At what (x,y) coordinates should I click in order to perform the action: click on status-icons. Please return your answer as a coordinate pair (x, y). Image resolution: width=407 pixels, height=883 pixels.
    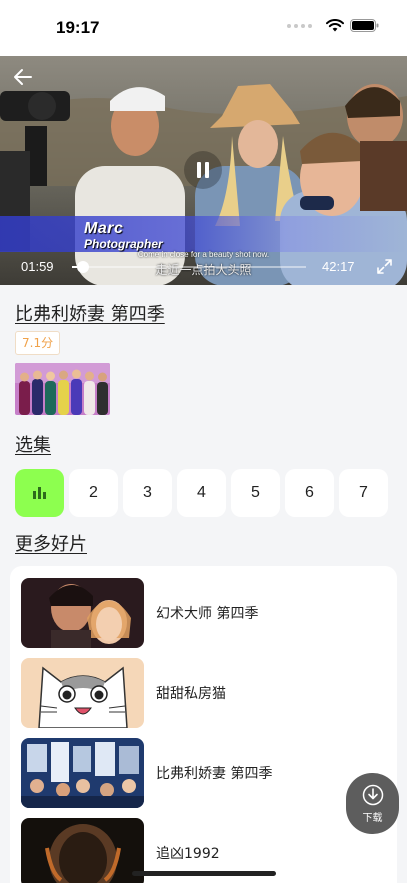
    Looking at the image, I should click on (333, 25).